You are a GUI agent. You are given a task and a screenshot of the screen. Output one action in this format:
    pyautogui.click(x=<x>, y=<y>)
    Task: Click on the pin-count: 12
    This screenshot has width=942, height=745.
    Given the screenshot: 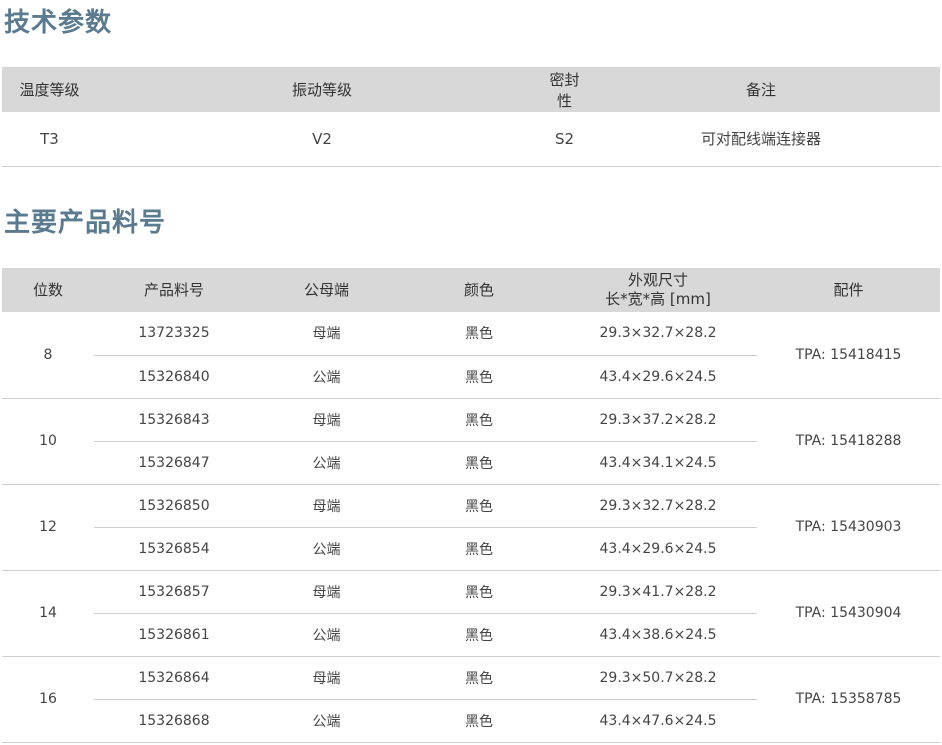 What is the action you would take?
    pyautogui.click(x=48, y=527)
    